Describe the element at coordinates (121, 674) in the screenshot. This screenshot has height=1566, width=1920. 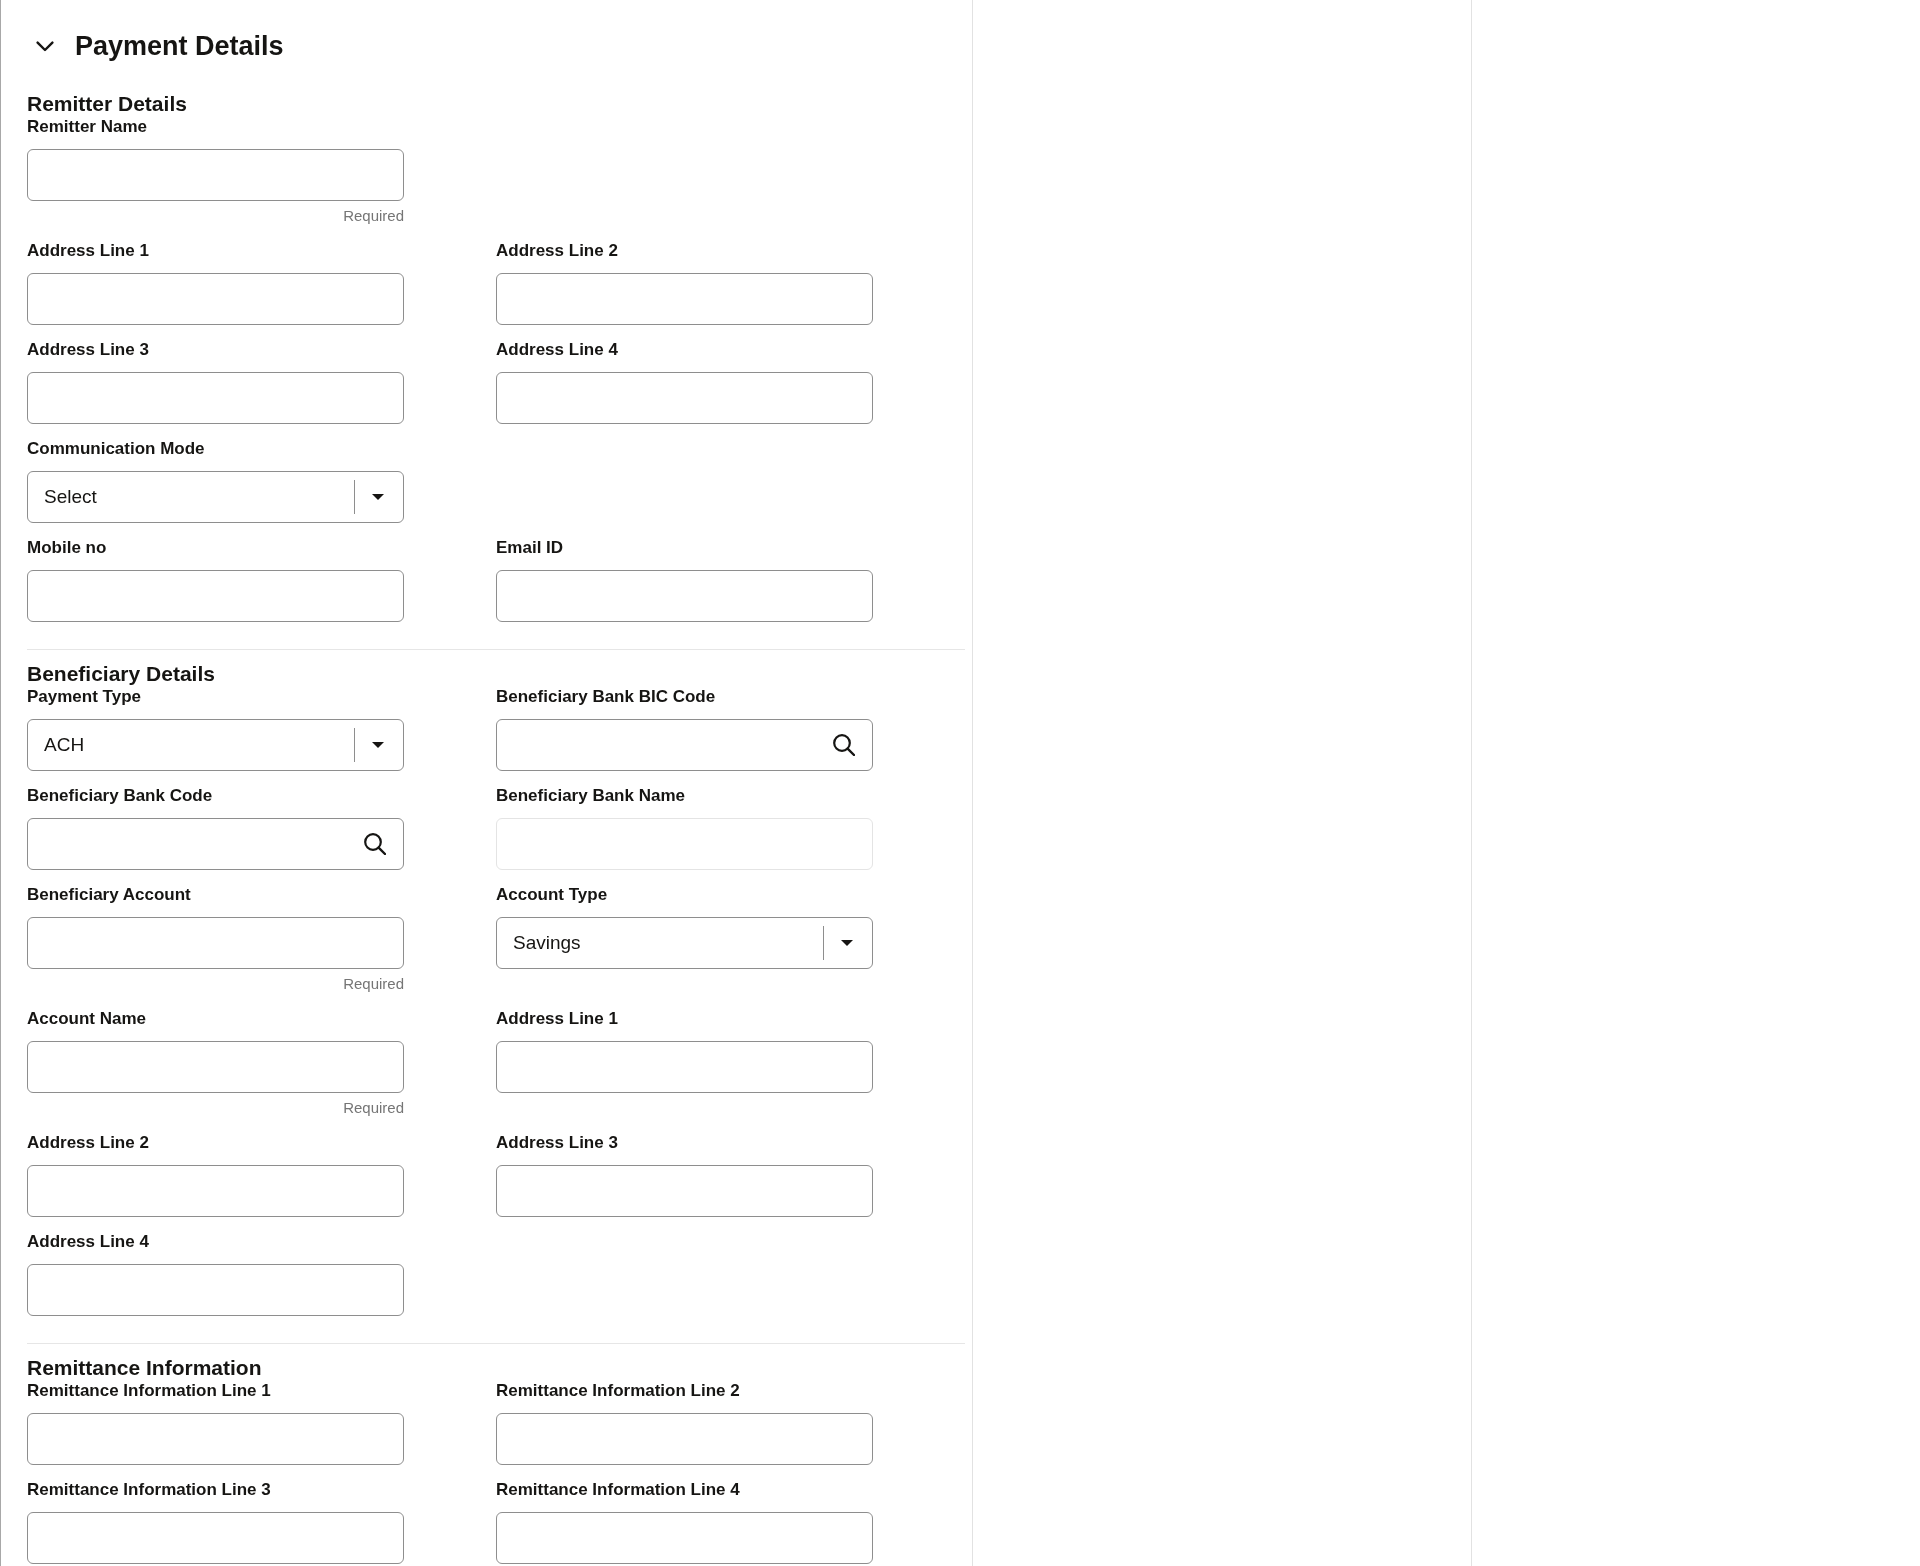
I see `section-heading: Beneficiary Details` at that location.